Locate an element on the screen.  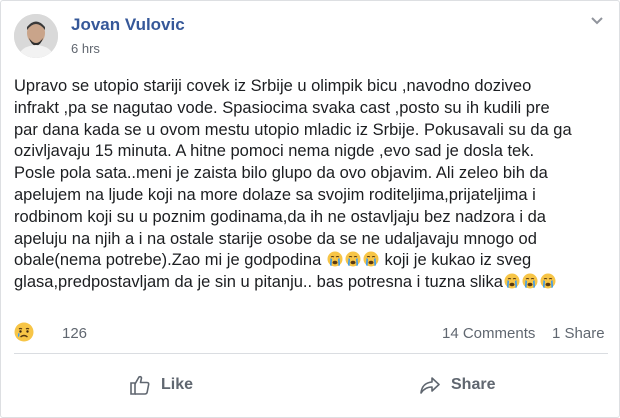
author-name: Jovan Vulovic is located at coordinates (128, 25).